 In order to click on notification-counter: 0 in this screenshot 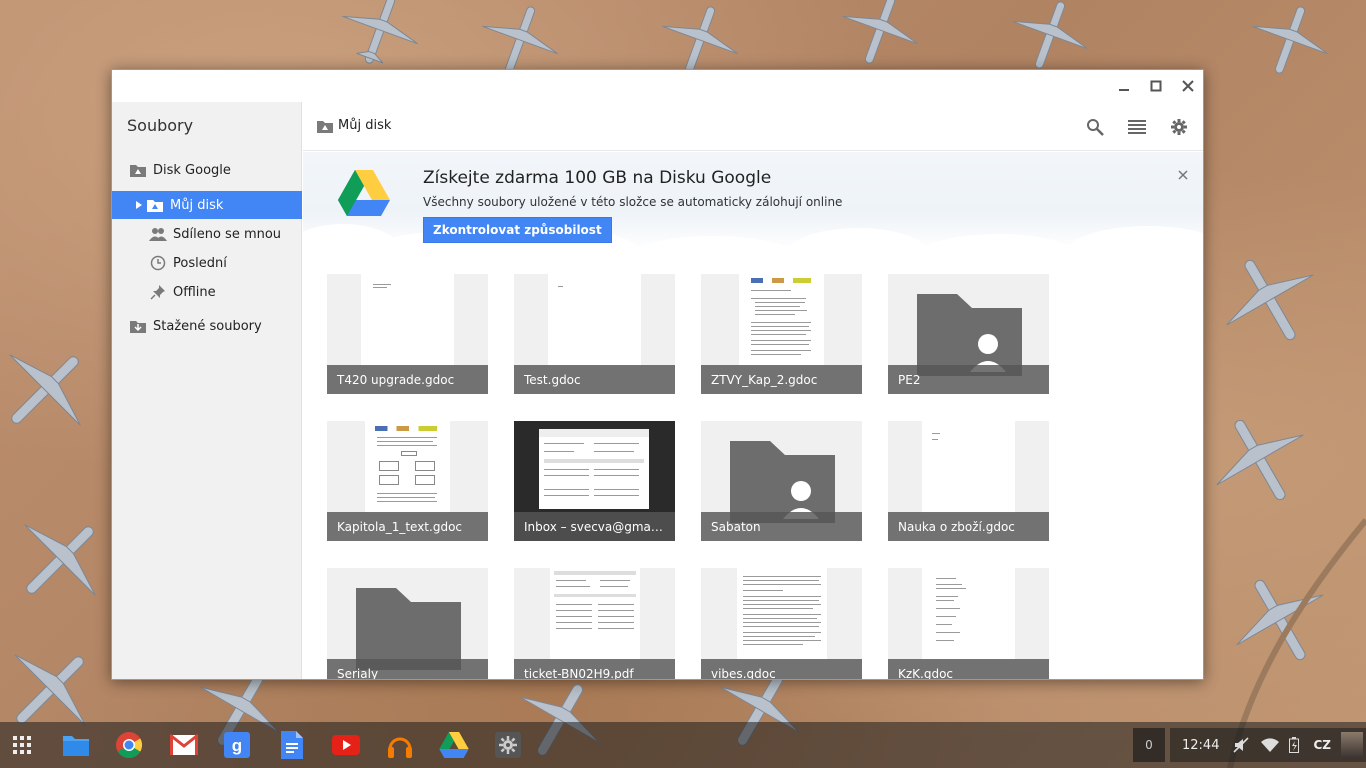, I will do `click(1149, 745)`.